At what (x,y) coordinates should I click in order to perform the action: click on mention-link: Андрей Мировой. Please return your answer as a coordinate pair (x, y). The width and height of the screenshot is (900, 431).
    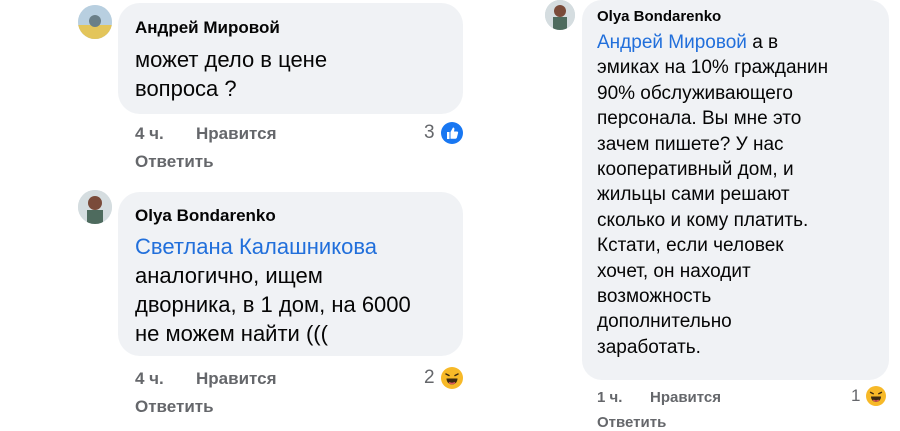
    Looking at the image, I should click on (672, 42).